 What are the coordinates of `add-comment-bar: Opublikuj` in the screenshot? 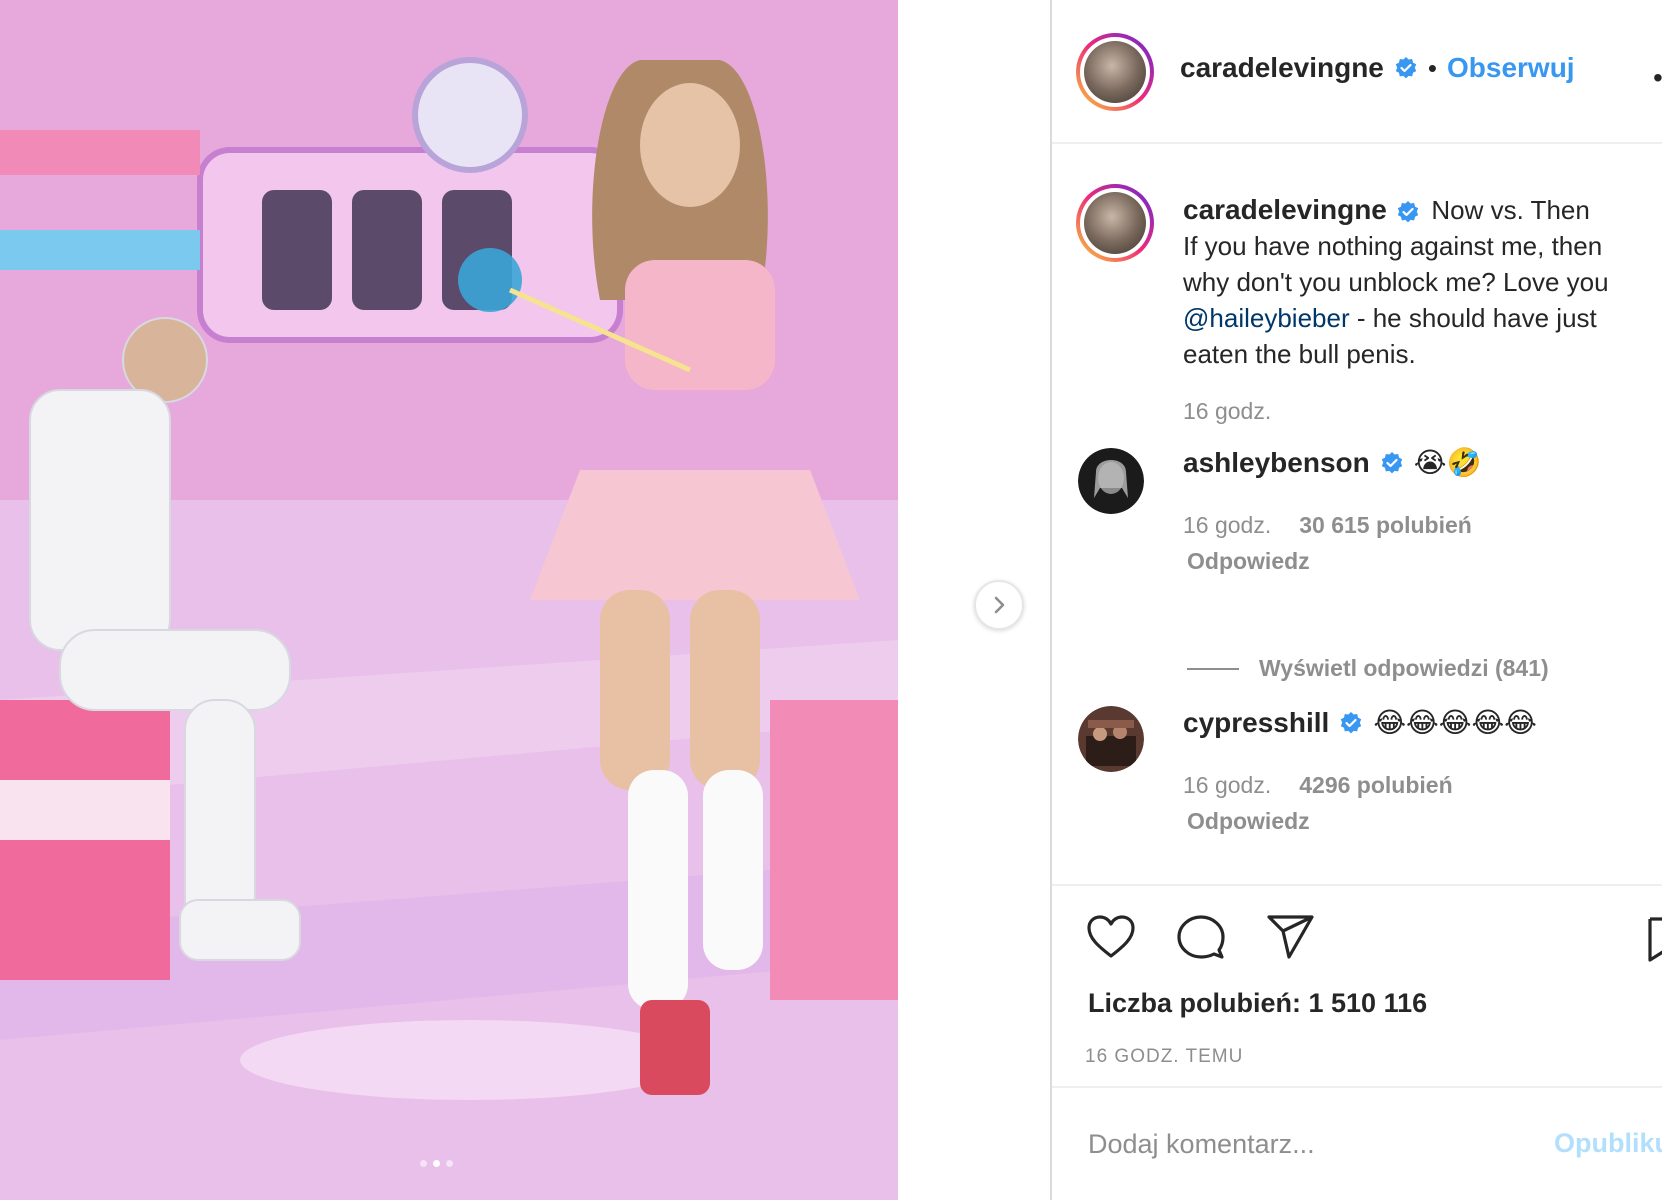 It's located at (1357, 1145).